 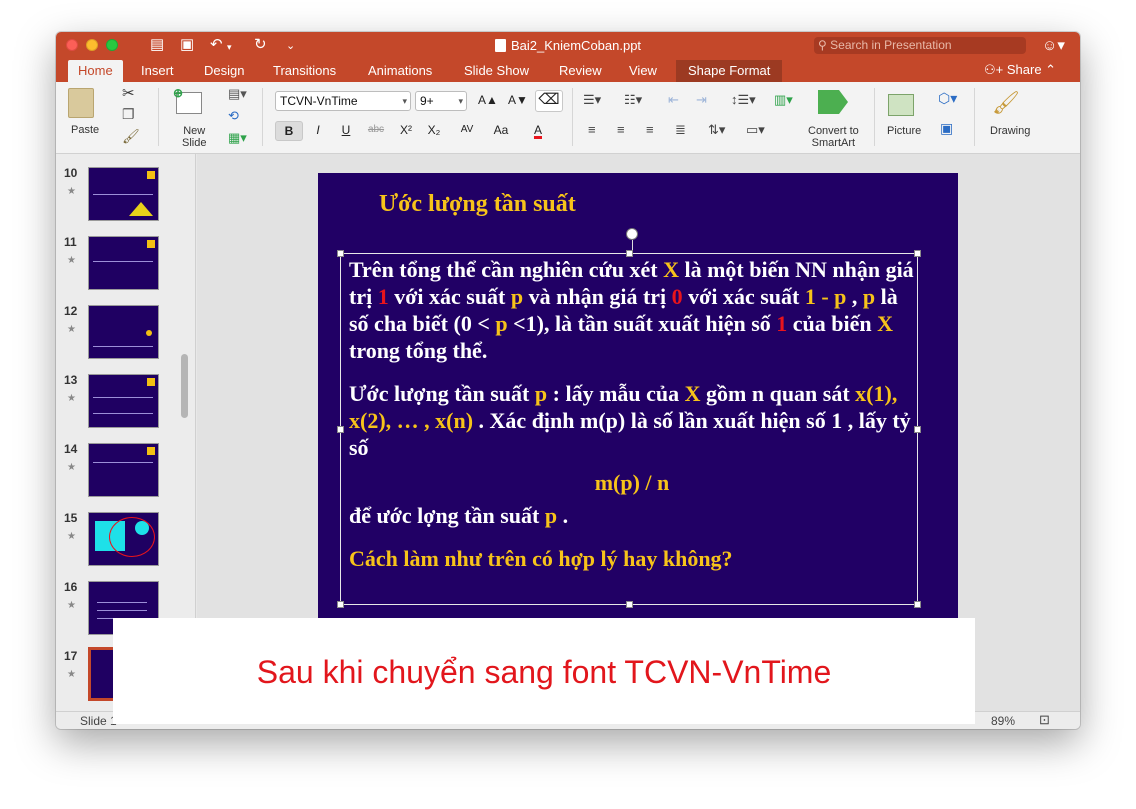 What do you see at coordinates (891, 45) in the screenshot?
I see `search-placeholder: Search in Presentation` at bounding box center [891, 45].